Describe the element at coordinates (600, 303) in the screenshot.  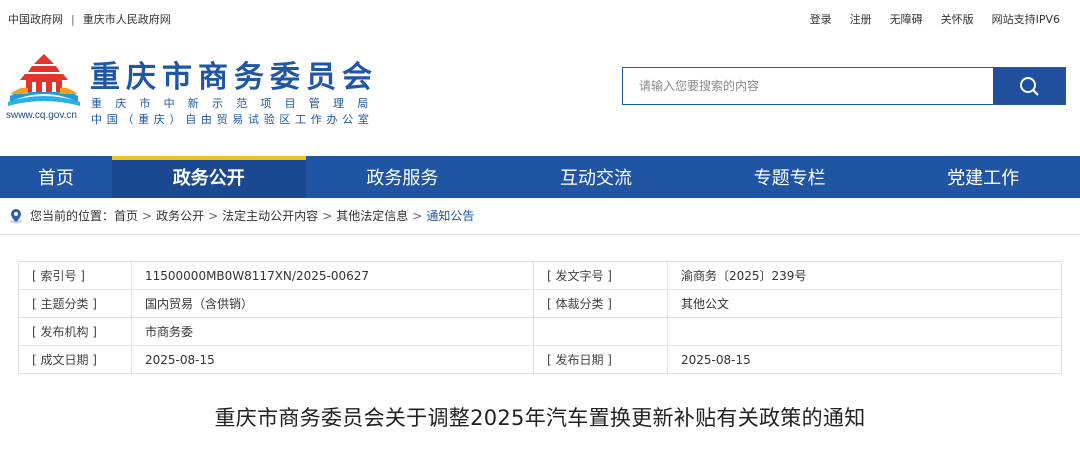
I see `meta-key: [ 体裁分类 ]` at that location.